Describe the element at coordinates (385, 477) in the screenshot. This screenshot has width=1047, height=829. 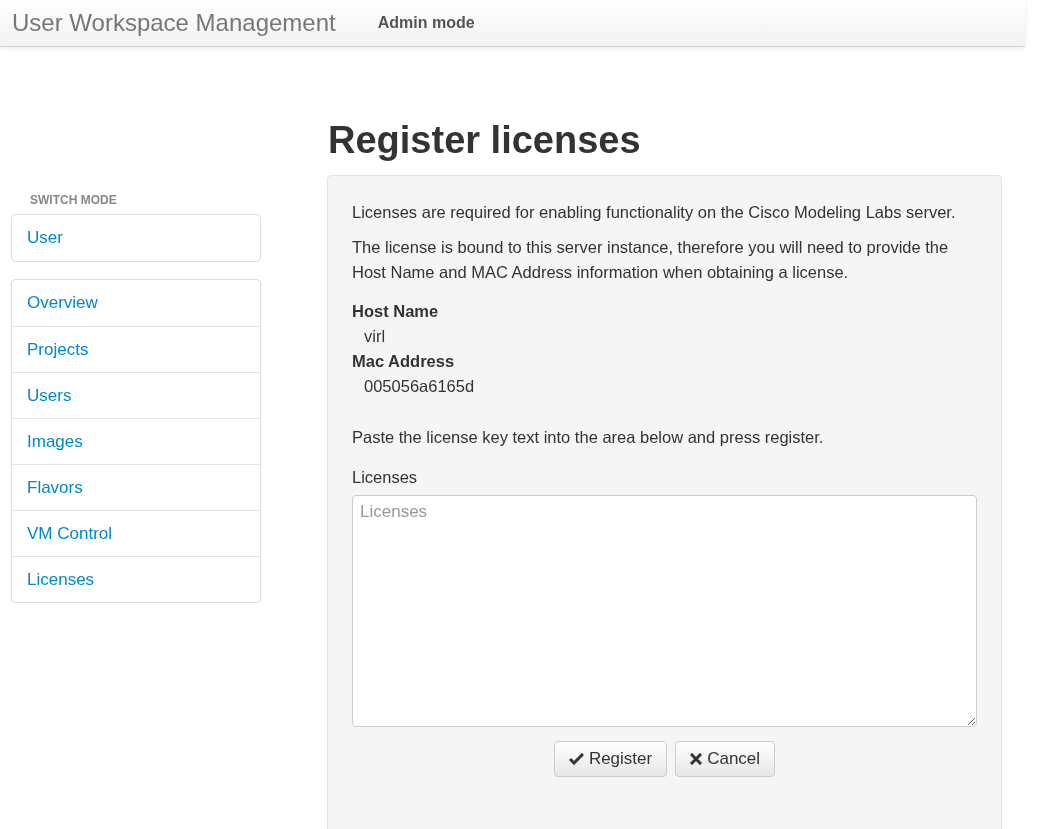
I see `field-label: Licenses` at that location.